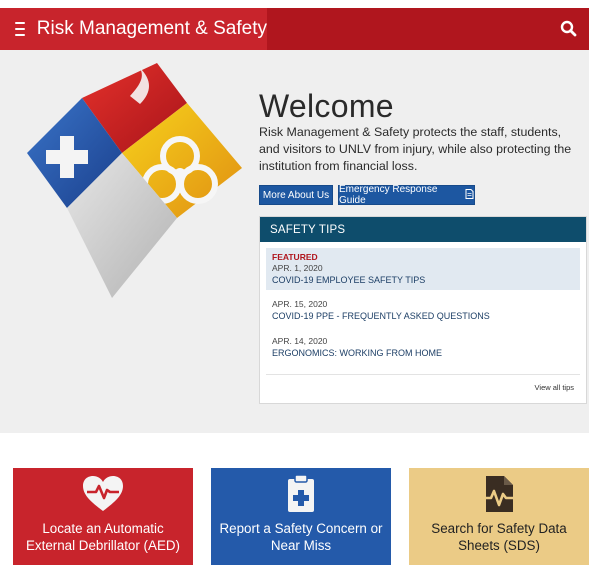 The height and width of the screenshot is (565, 589). I want to click on tip-date: APR. 1, 2020, so click(297, 268).